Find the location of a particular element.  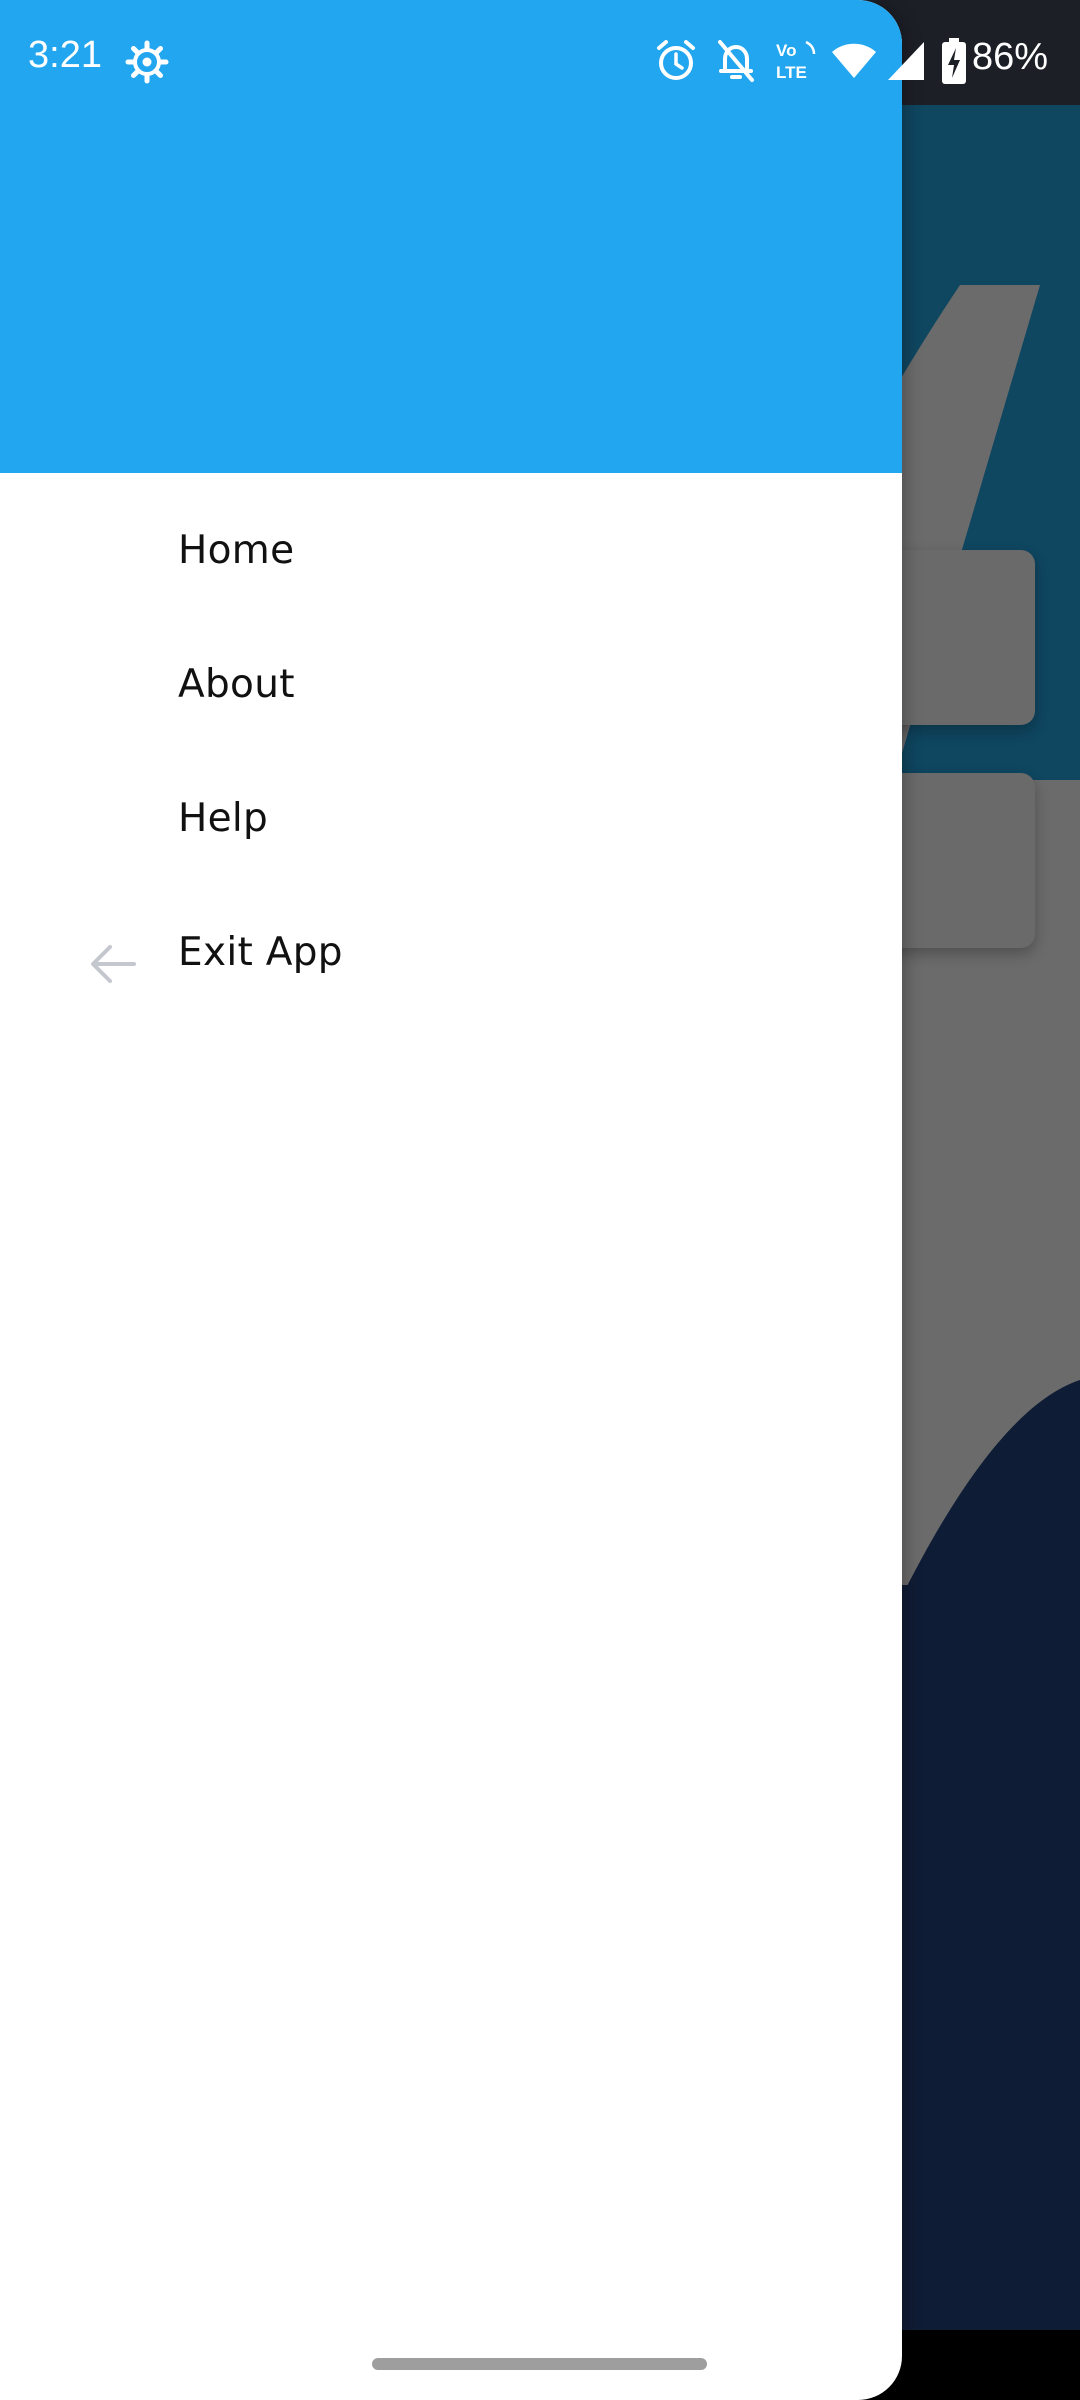

menu-item-home: Home is located at coordinates (451, 555).